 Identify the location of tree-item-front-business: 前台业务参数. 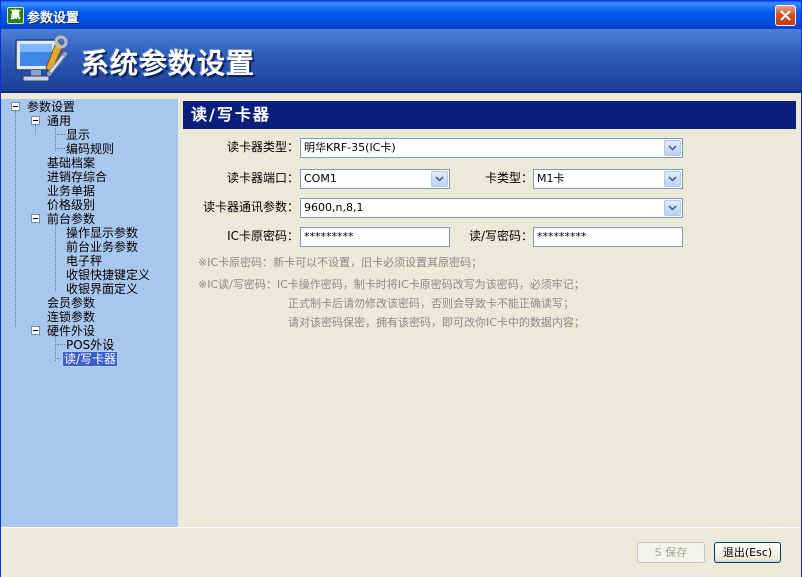
(102, 247).